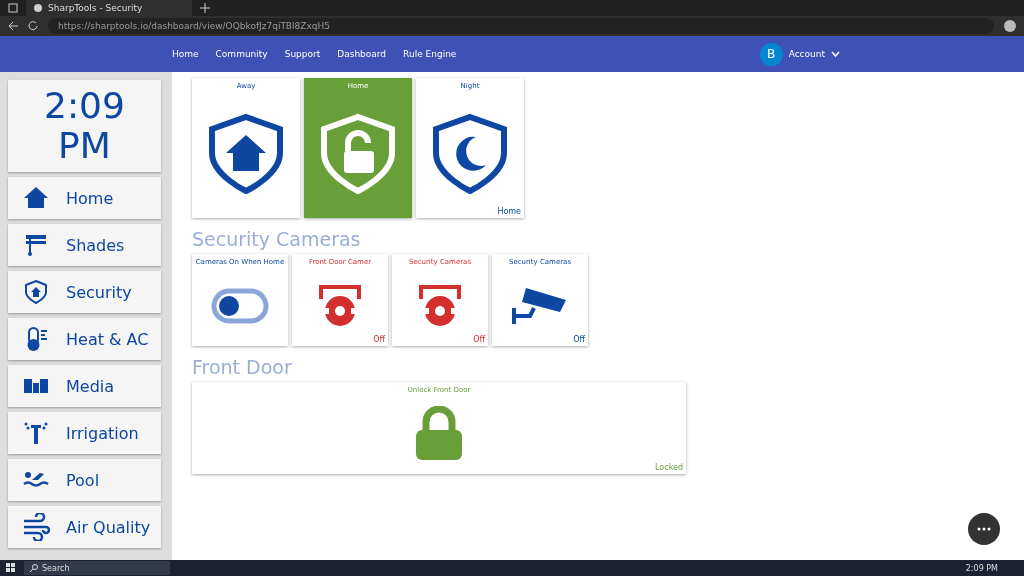 This screenshot has height=576, width=1024. Describe the element at coordinates (806, 54) in the screenshot. I see `account-menu: Account` at that location.